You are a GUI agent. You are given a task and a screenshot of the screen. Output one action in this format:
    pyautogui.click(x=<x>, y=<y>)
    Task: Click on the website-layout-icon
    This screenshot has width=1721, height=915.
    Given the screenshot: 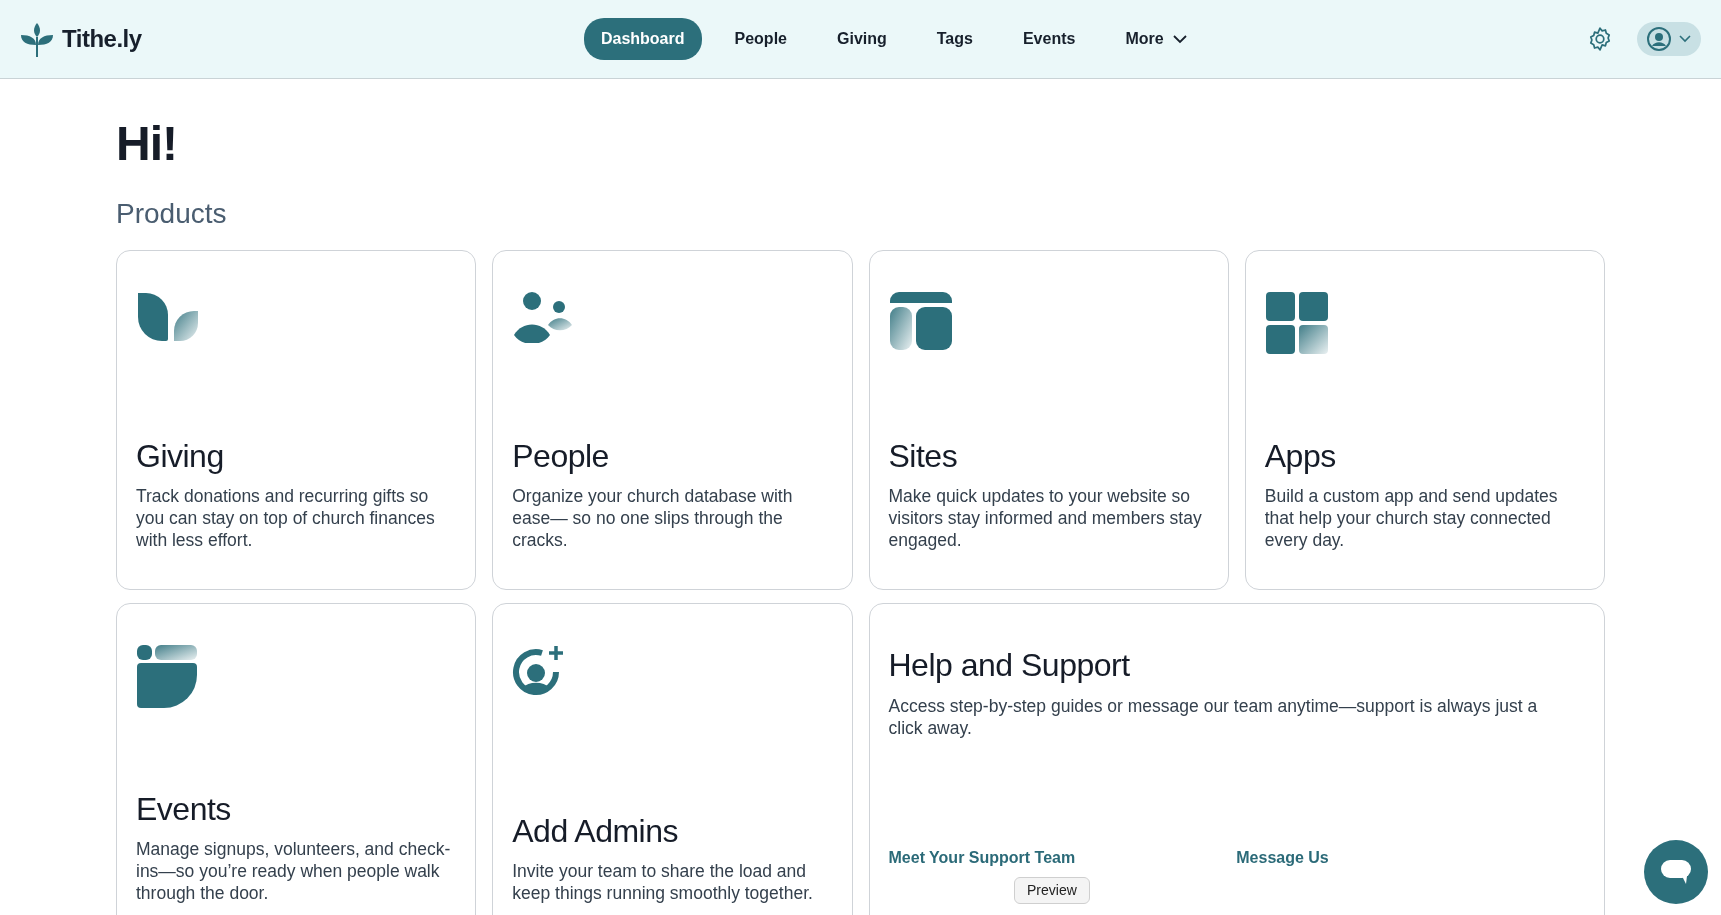 What is the action you would take?
    pyautogui.click(x=920, y=321)
    